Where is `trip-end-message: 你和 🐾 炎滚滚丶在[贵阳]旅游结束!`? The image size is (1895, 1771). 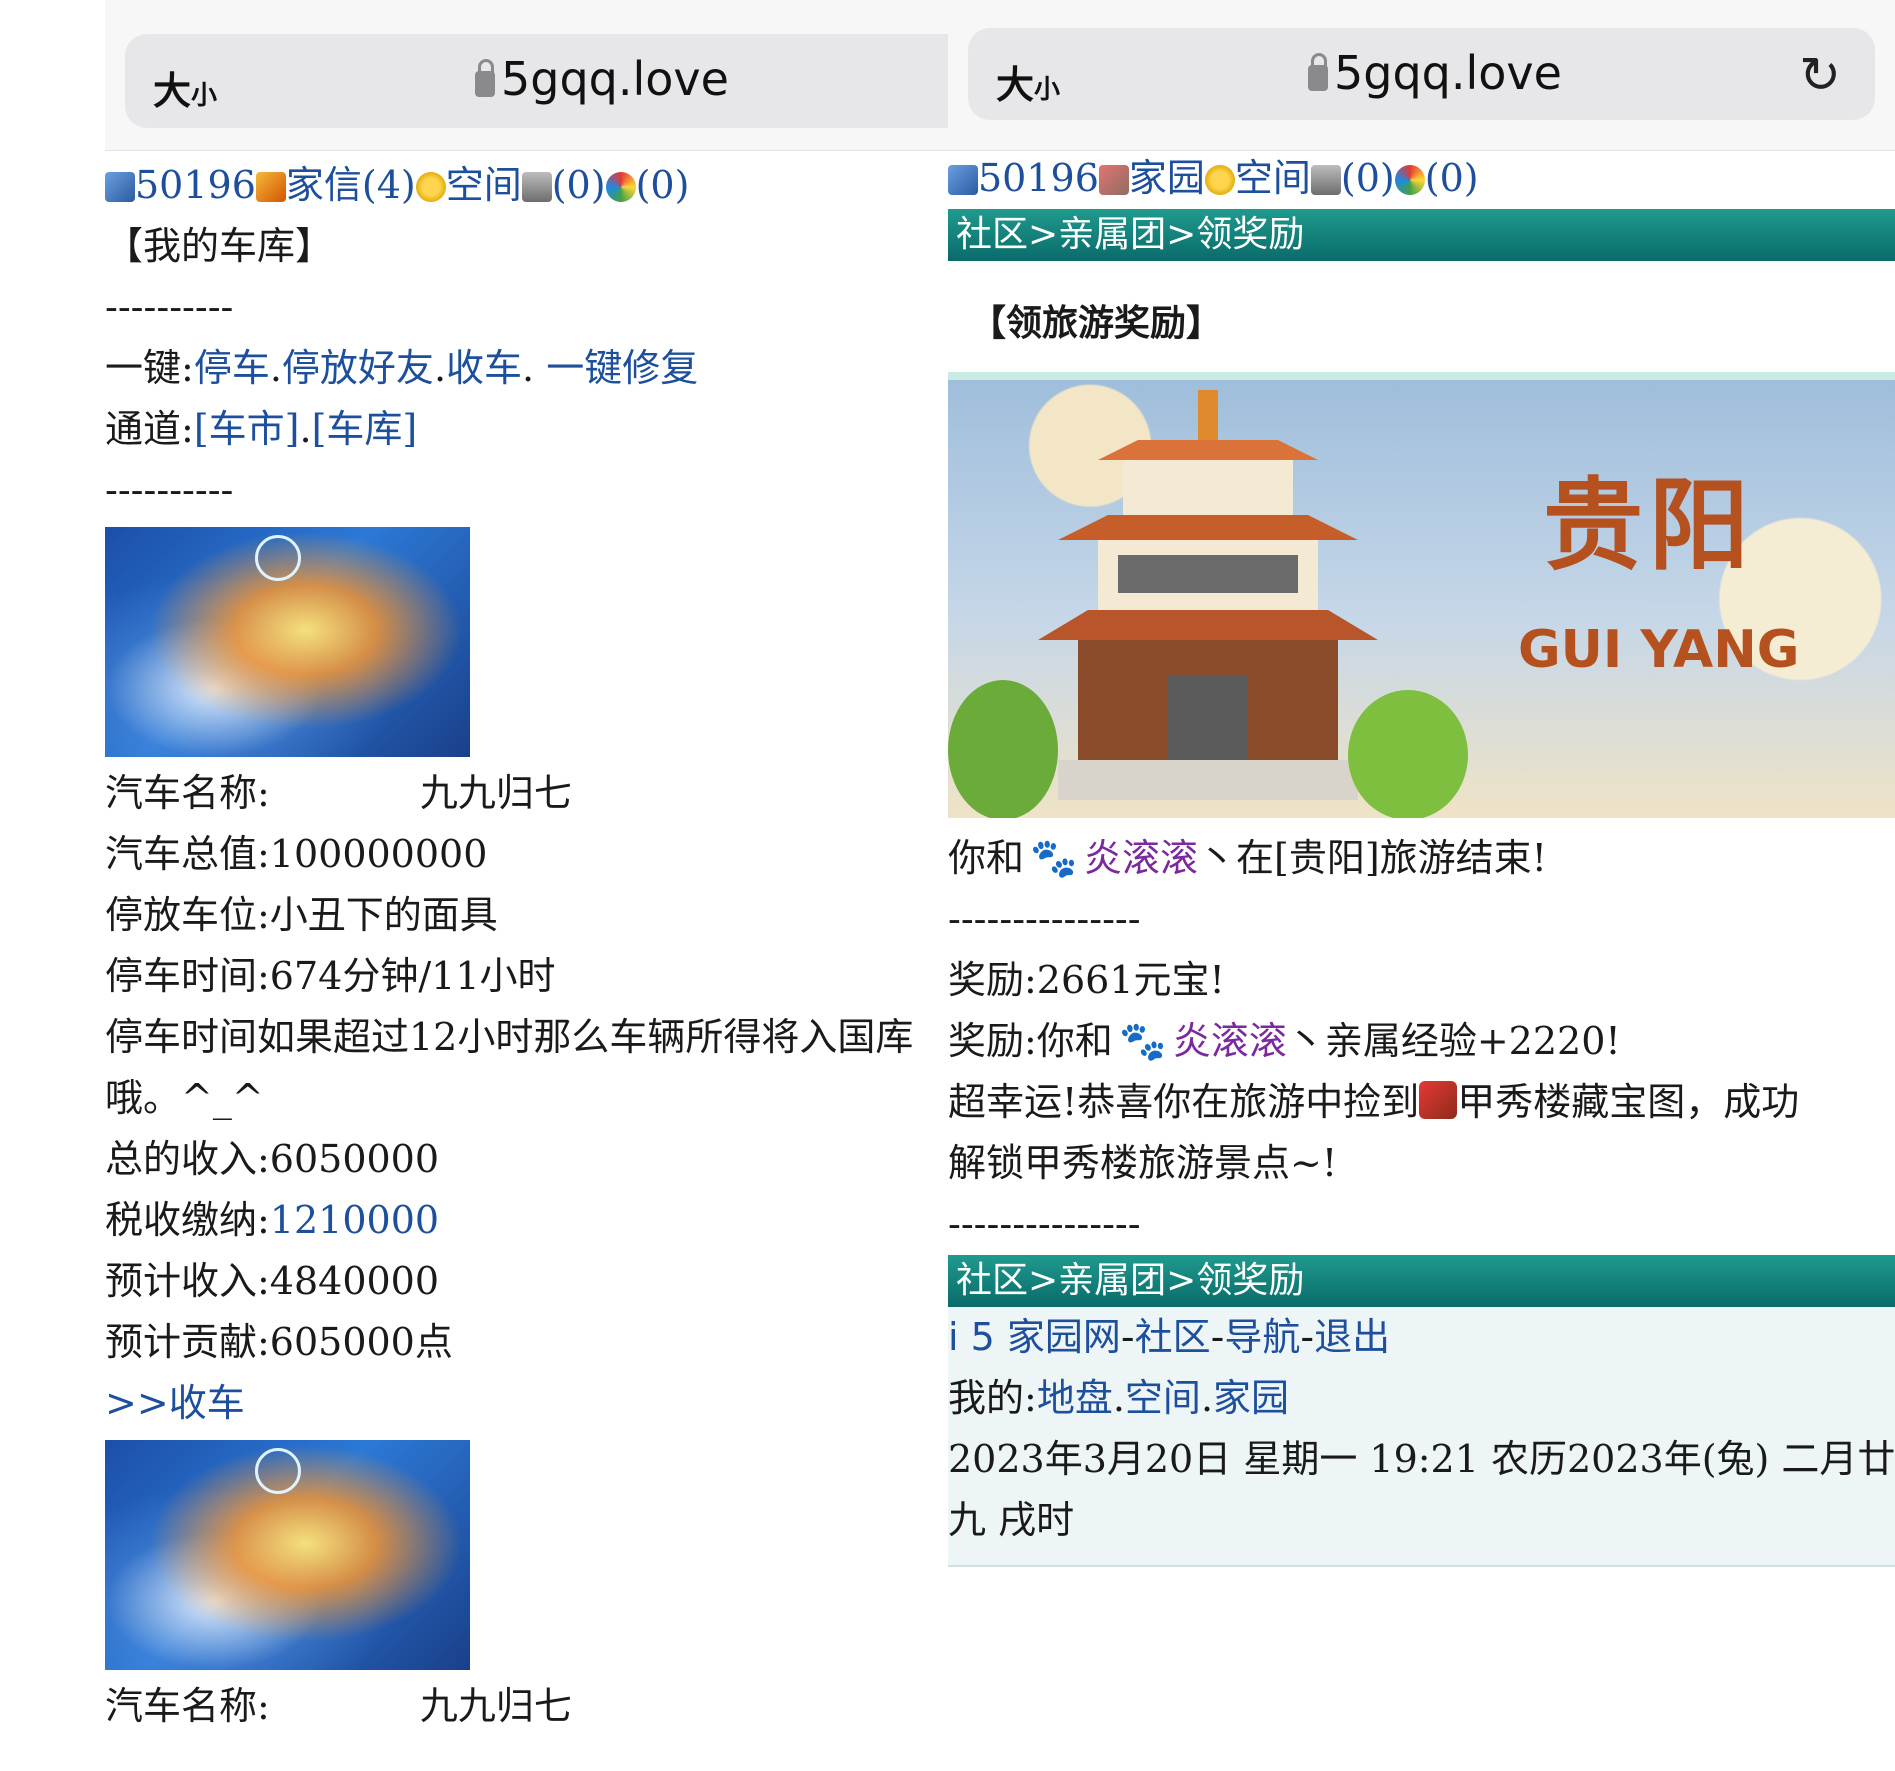 trip-end-message: 你和 🐾 炎滚滚丶在[贵阳]旅游结束! is located at coordinates (1421, 858).